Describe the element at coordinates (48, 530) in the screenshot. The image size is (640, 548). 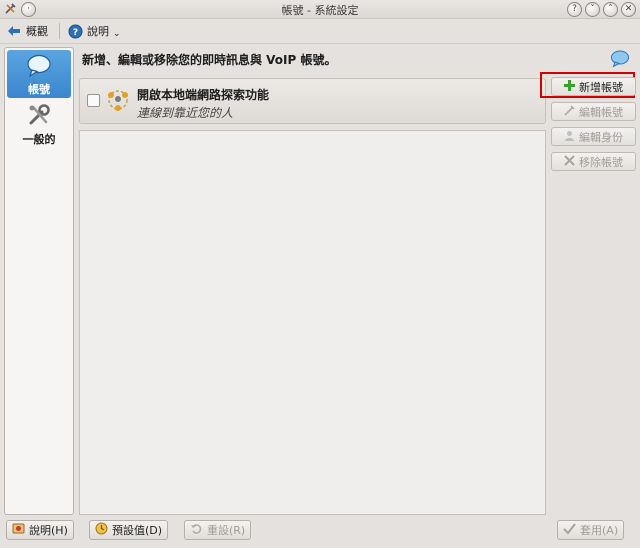
I see `help-button-label: 說明(H)` at that location.